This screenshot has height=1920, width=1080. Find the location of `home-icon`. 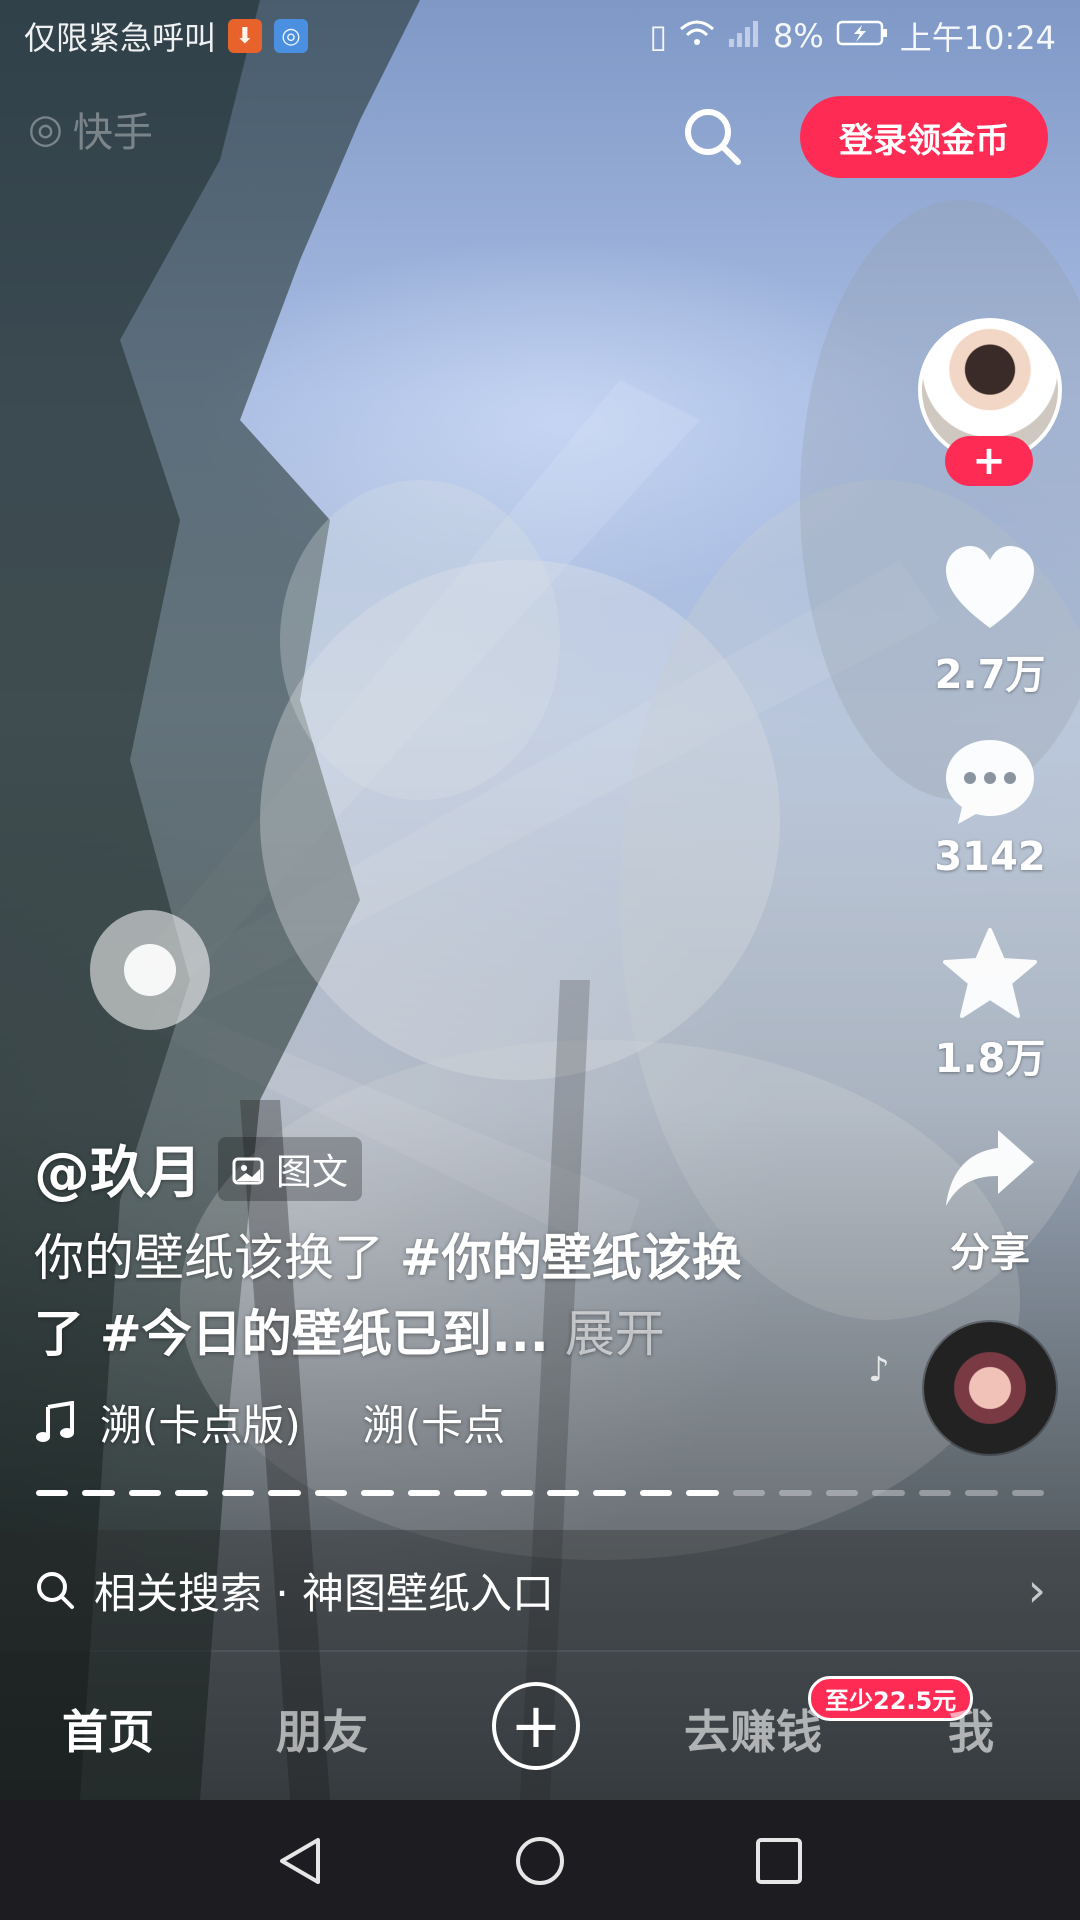

home-icon is located at coordinates (540, 1861).